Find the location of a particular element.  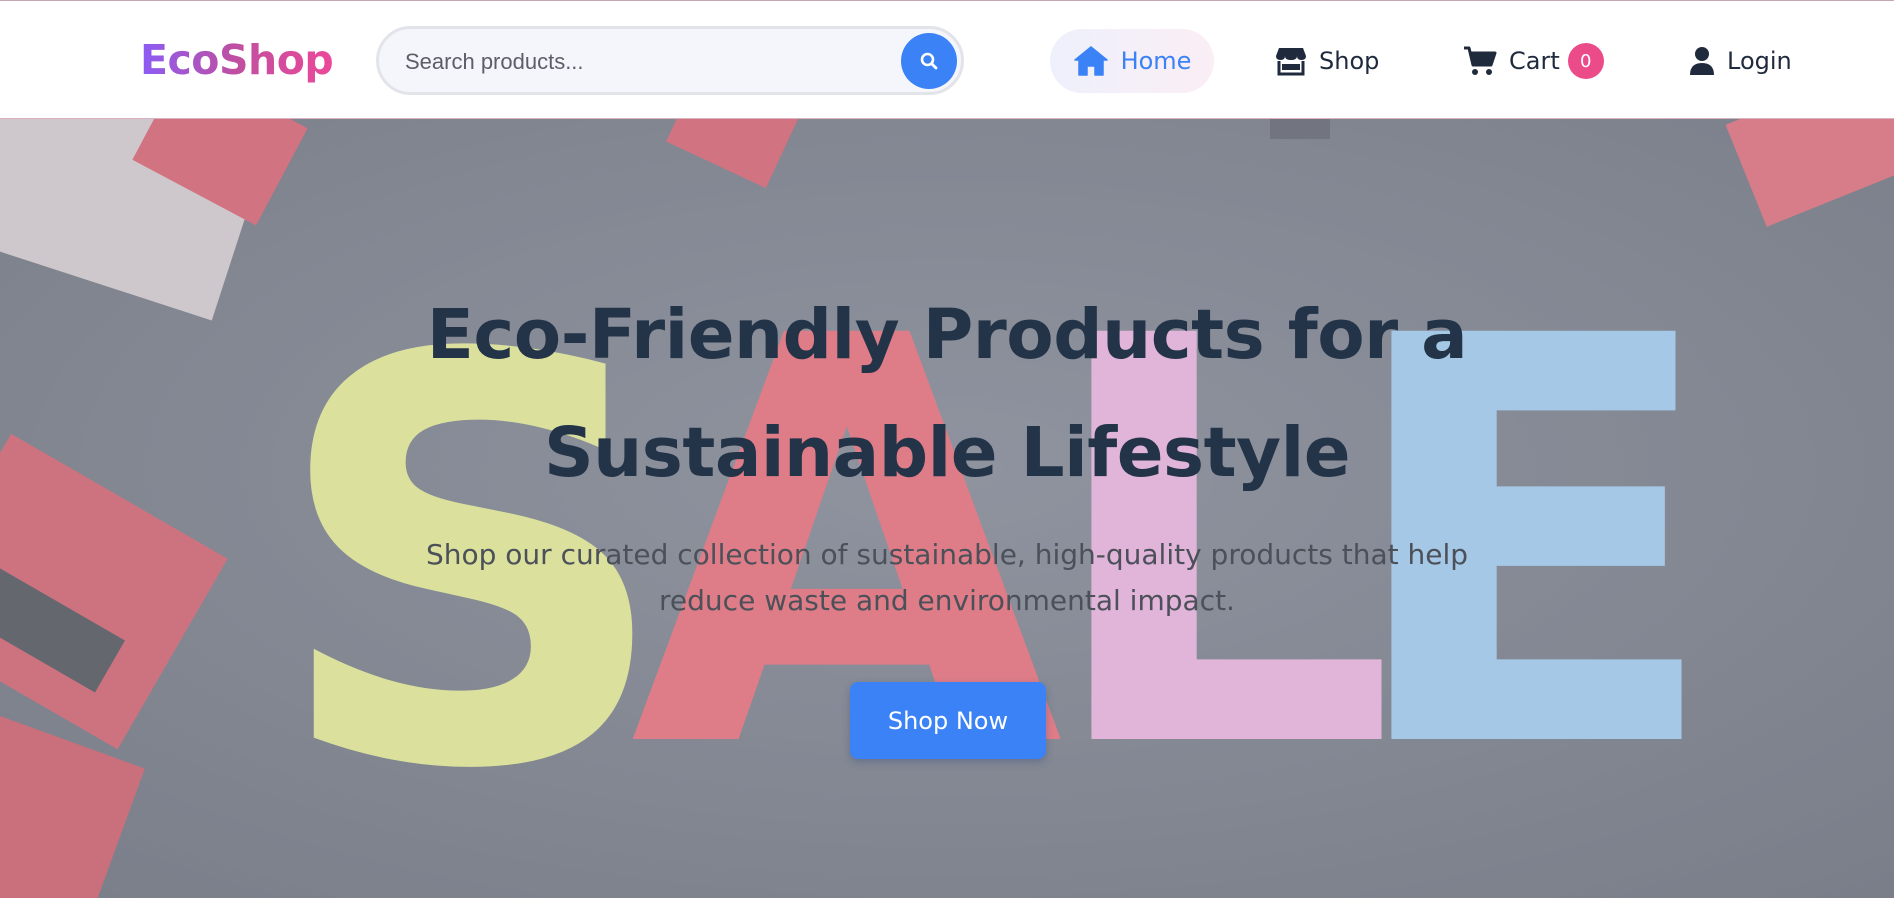

nav-cart-label: Cart is located at coordinates (1534, 61).